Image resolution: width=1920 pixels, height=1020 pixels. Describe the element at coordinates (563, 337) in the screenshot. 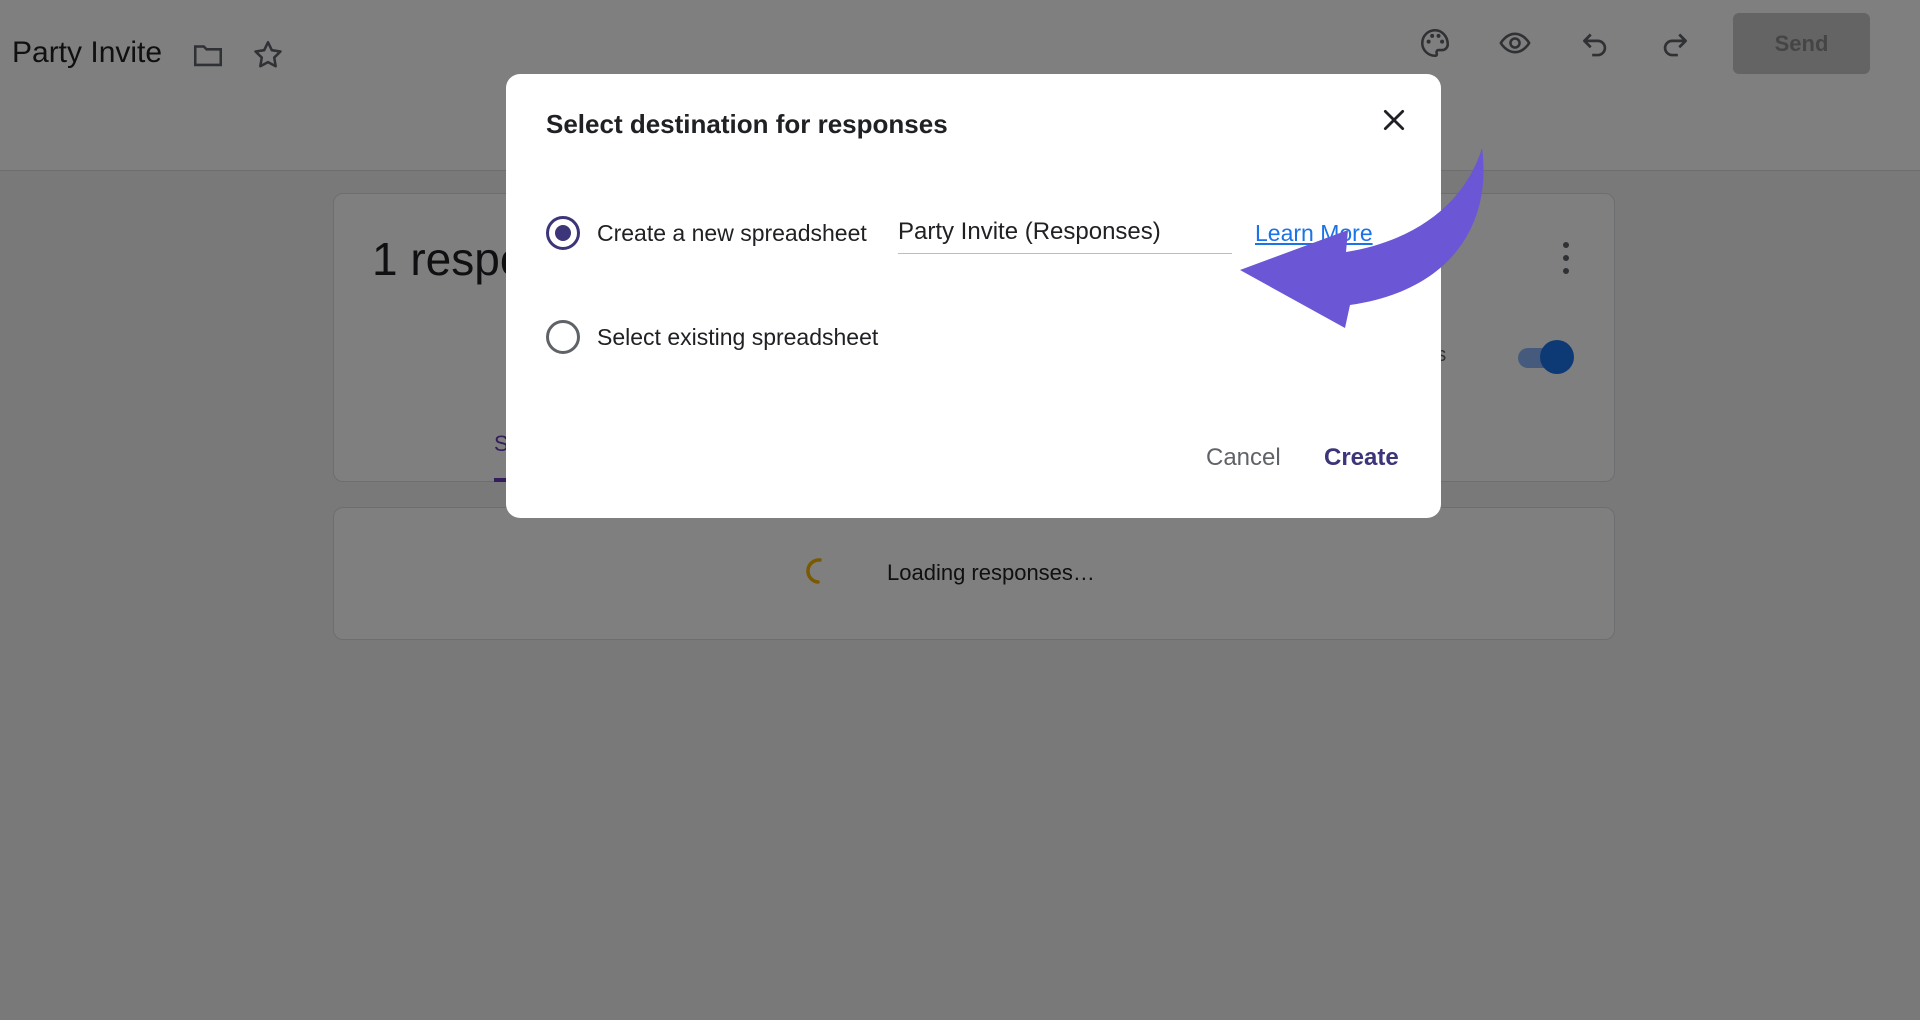

I see `radio-existing-spreadsheet` at that location.